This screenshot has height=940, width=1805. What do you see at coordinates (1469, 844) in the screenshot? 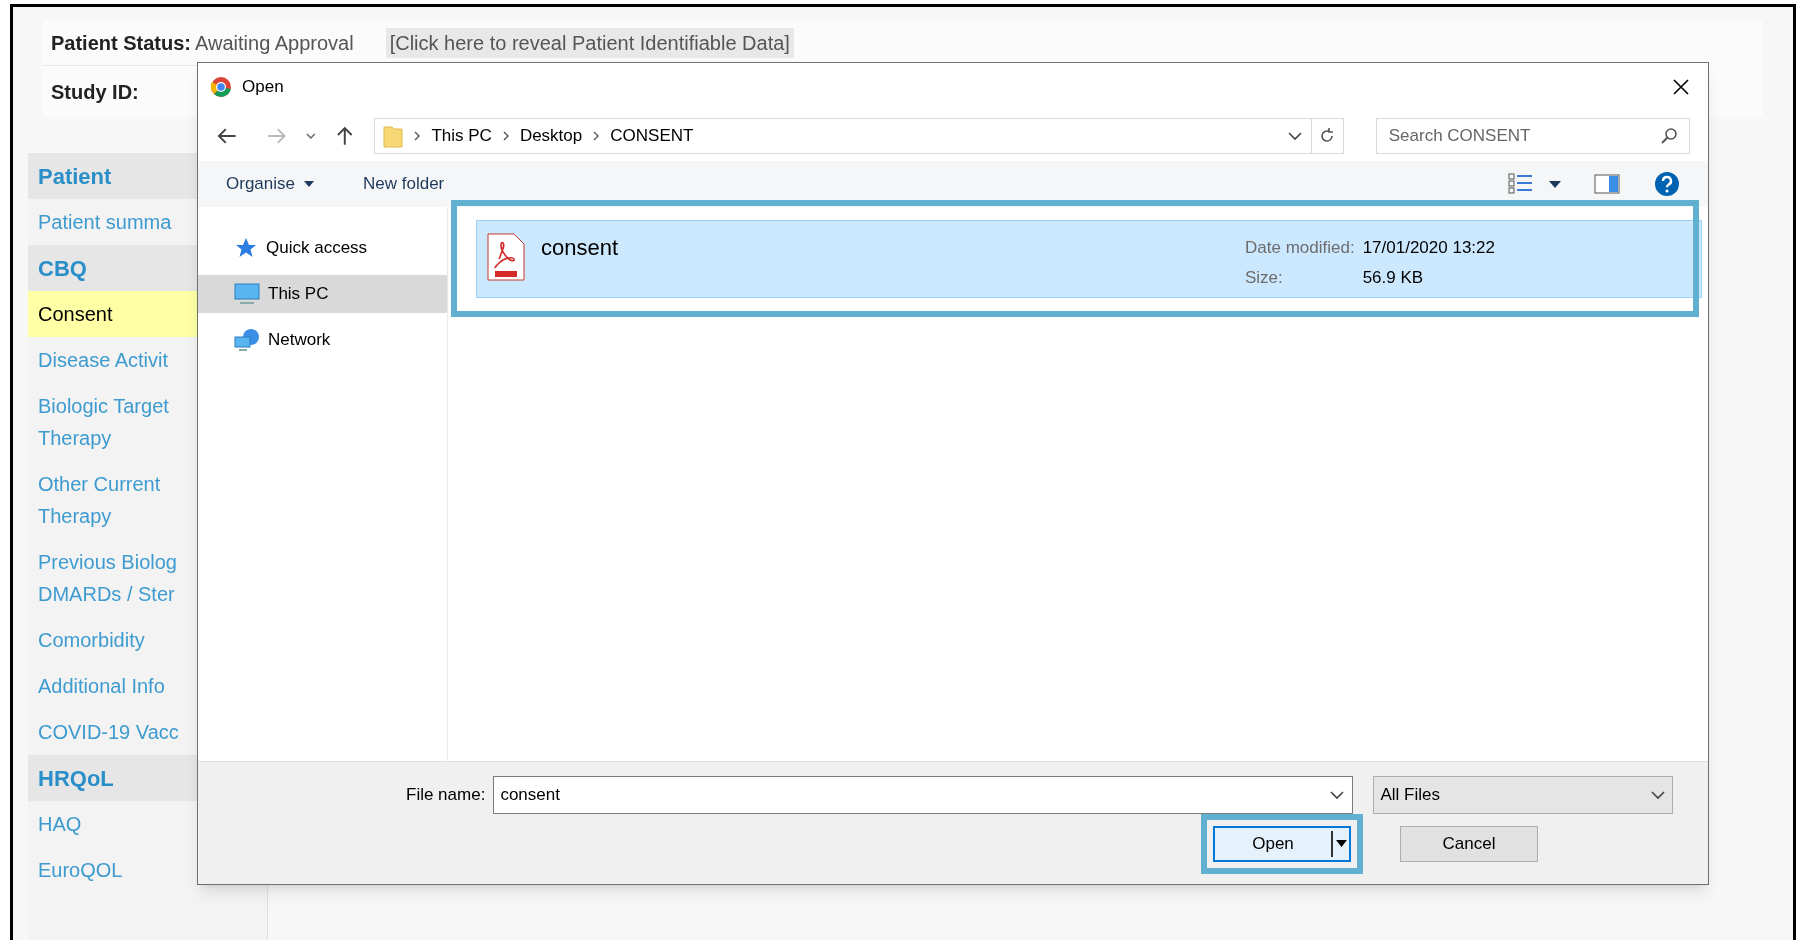
I see `cancel-button: Cancel` at bounding box center [1469, 844].